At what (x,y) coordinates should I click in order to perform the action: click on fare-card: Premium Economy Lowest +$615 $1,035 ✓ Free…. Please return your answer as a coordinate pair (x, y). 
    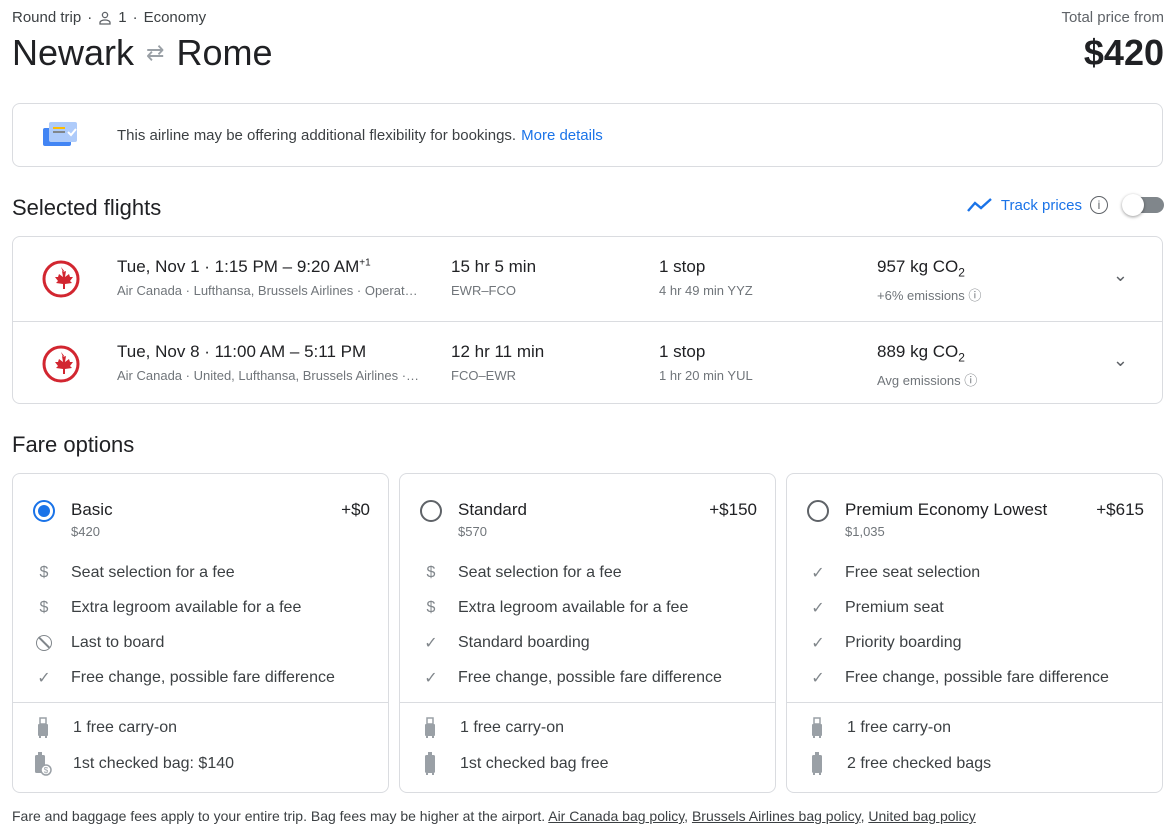
    Looking at the image, I should click on (974, 633).